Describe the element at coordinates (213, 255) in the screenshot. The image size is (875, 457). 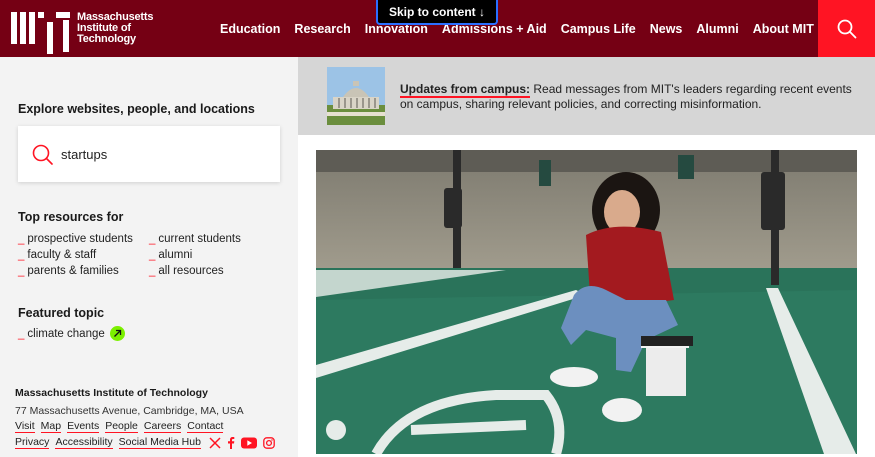
I see `resource-alumni: _ alumni` at that location.